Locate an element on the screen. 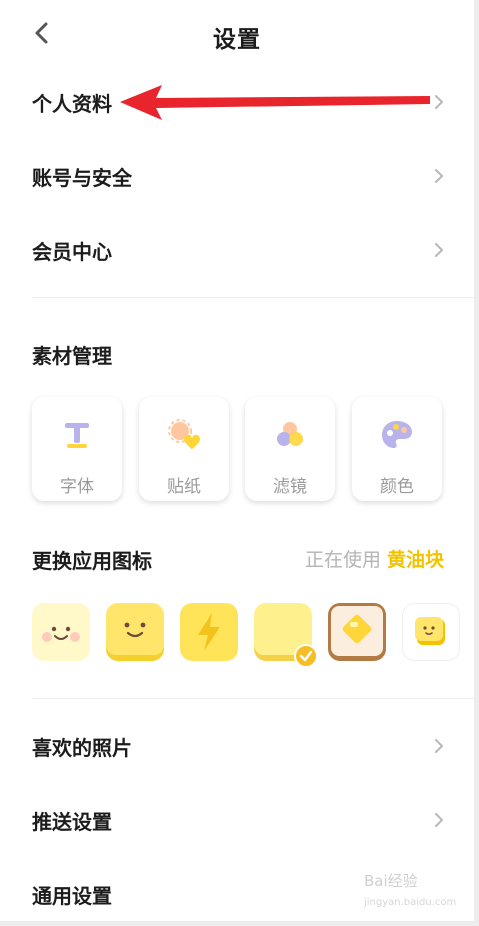 The width and height of the screenshot is (479, 926). material-label: 字体 is located at coordinates (77, 487).